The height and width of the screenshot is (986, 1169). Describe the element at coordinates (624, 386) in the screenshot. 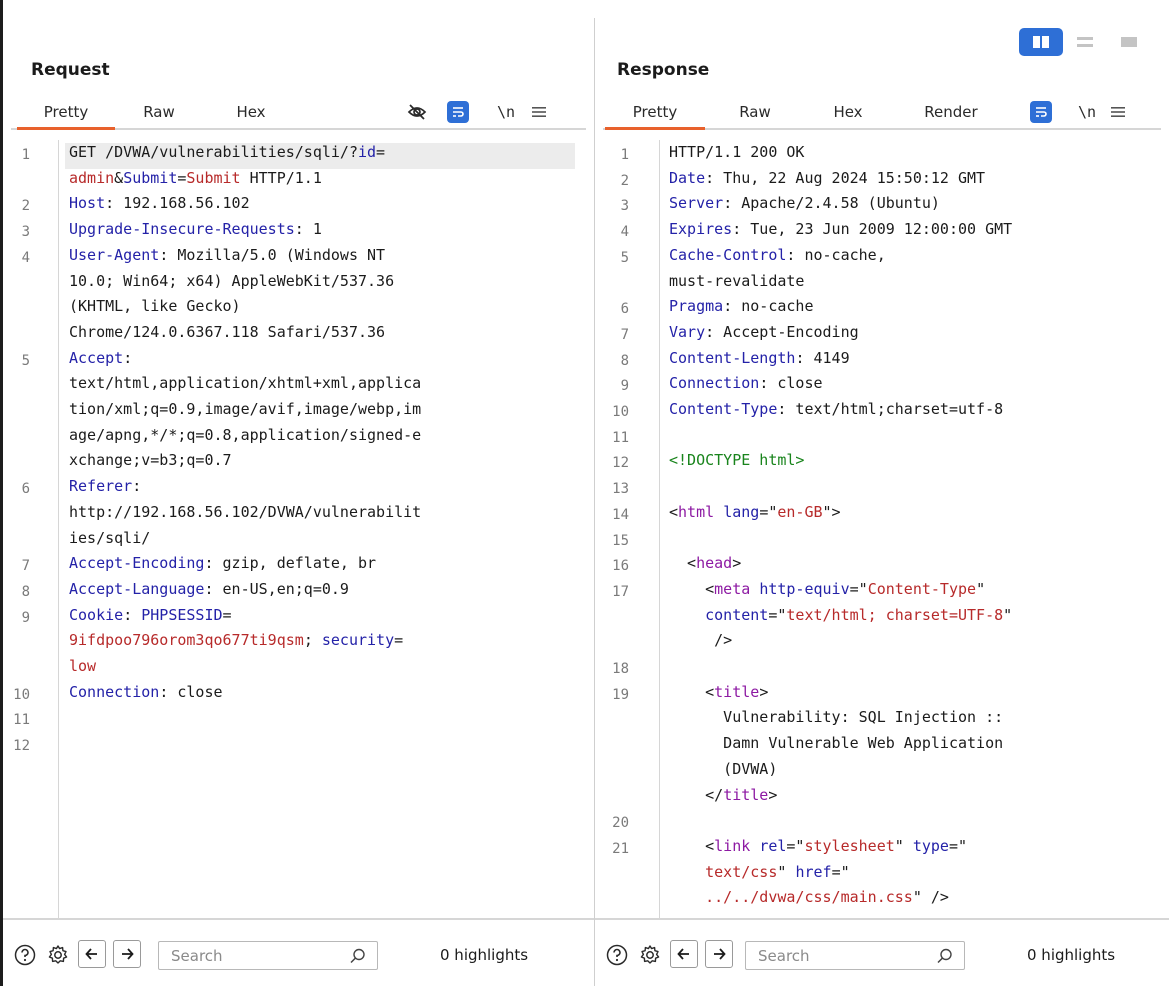

I see `line-number: 9` at that location.